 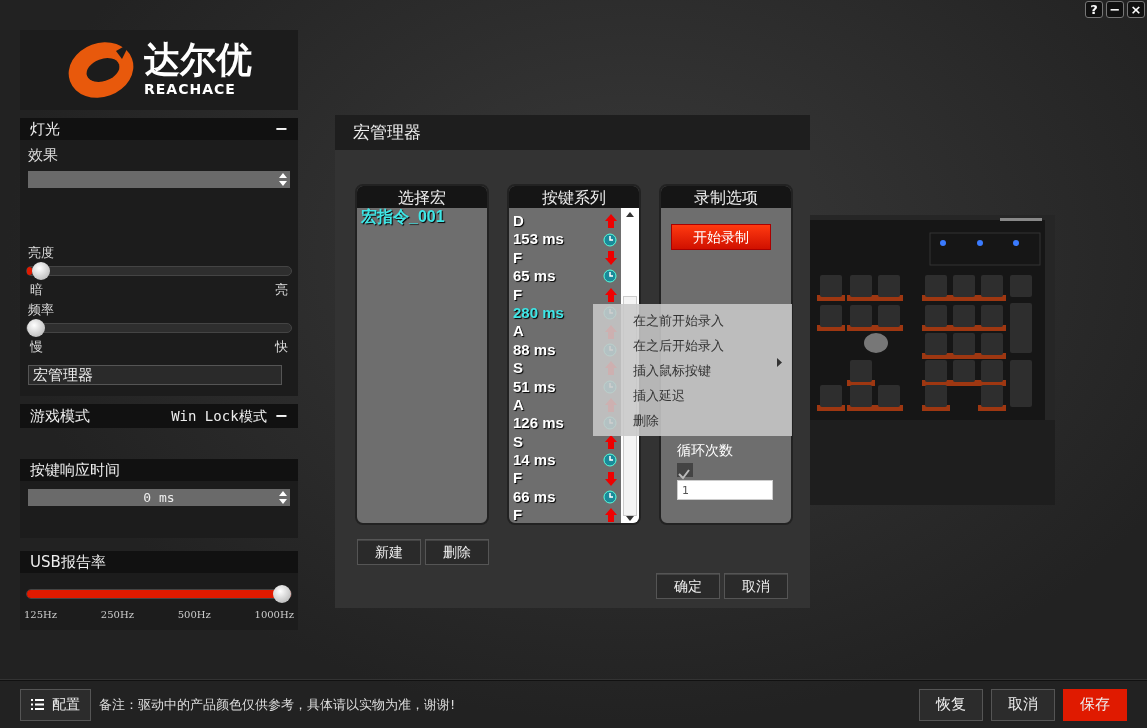 What do you see at coordinates (159, 497) in the screenshot?
I see `response-time-select: 0 ms` at bounding box center [159, 497].